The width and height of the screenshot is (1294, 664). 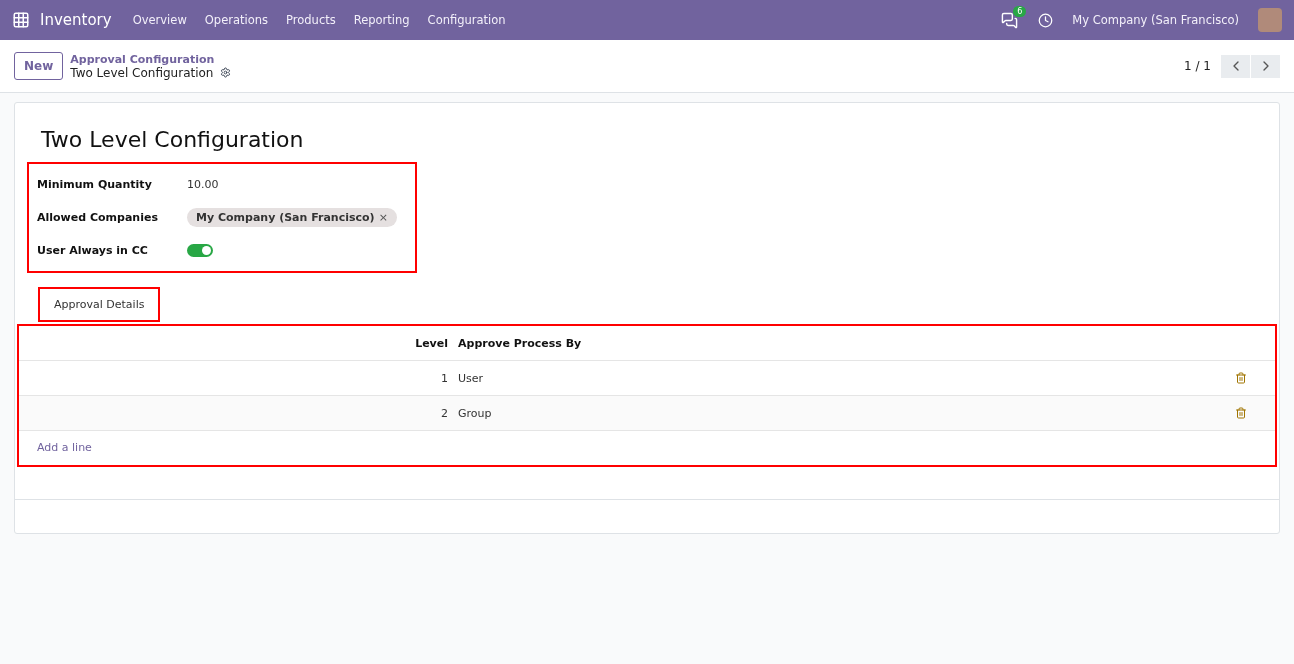 What do you see at coordinates (151, 59) in the screenshot?
I see `breadcrumb-link: Approval Configuration` at bounding box center [151, 59].